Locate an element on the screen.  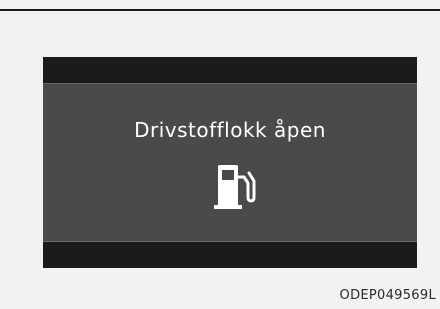
figure-code: ODEP049569L is located at coordinates (387, 295).